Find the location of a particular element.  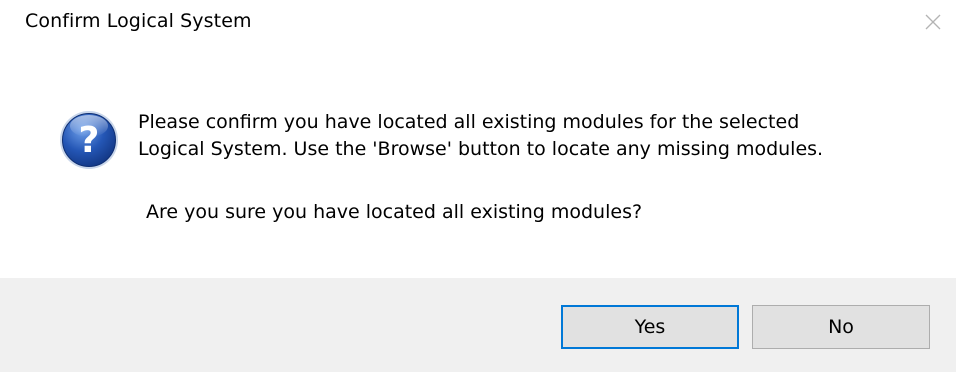

question-icon: ? is located at coordinates (89, 140).